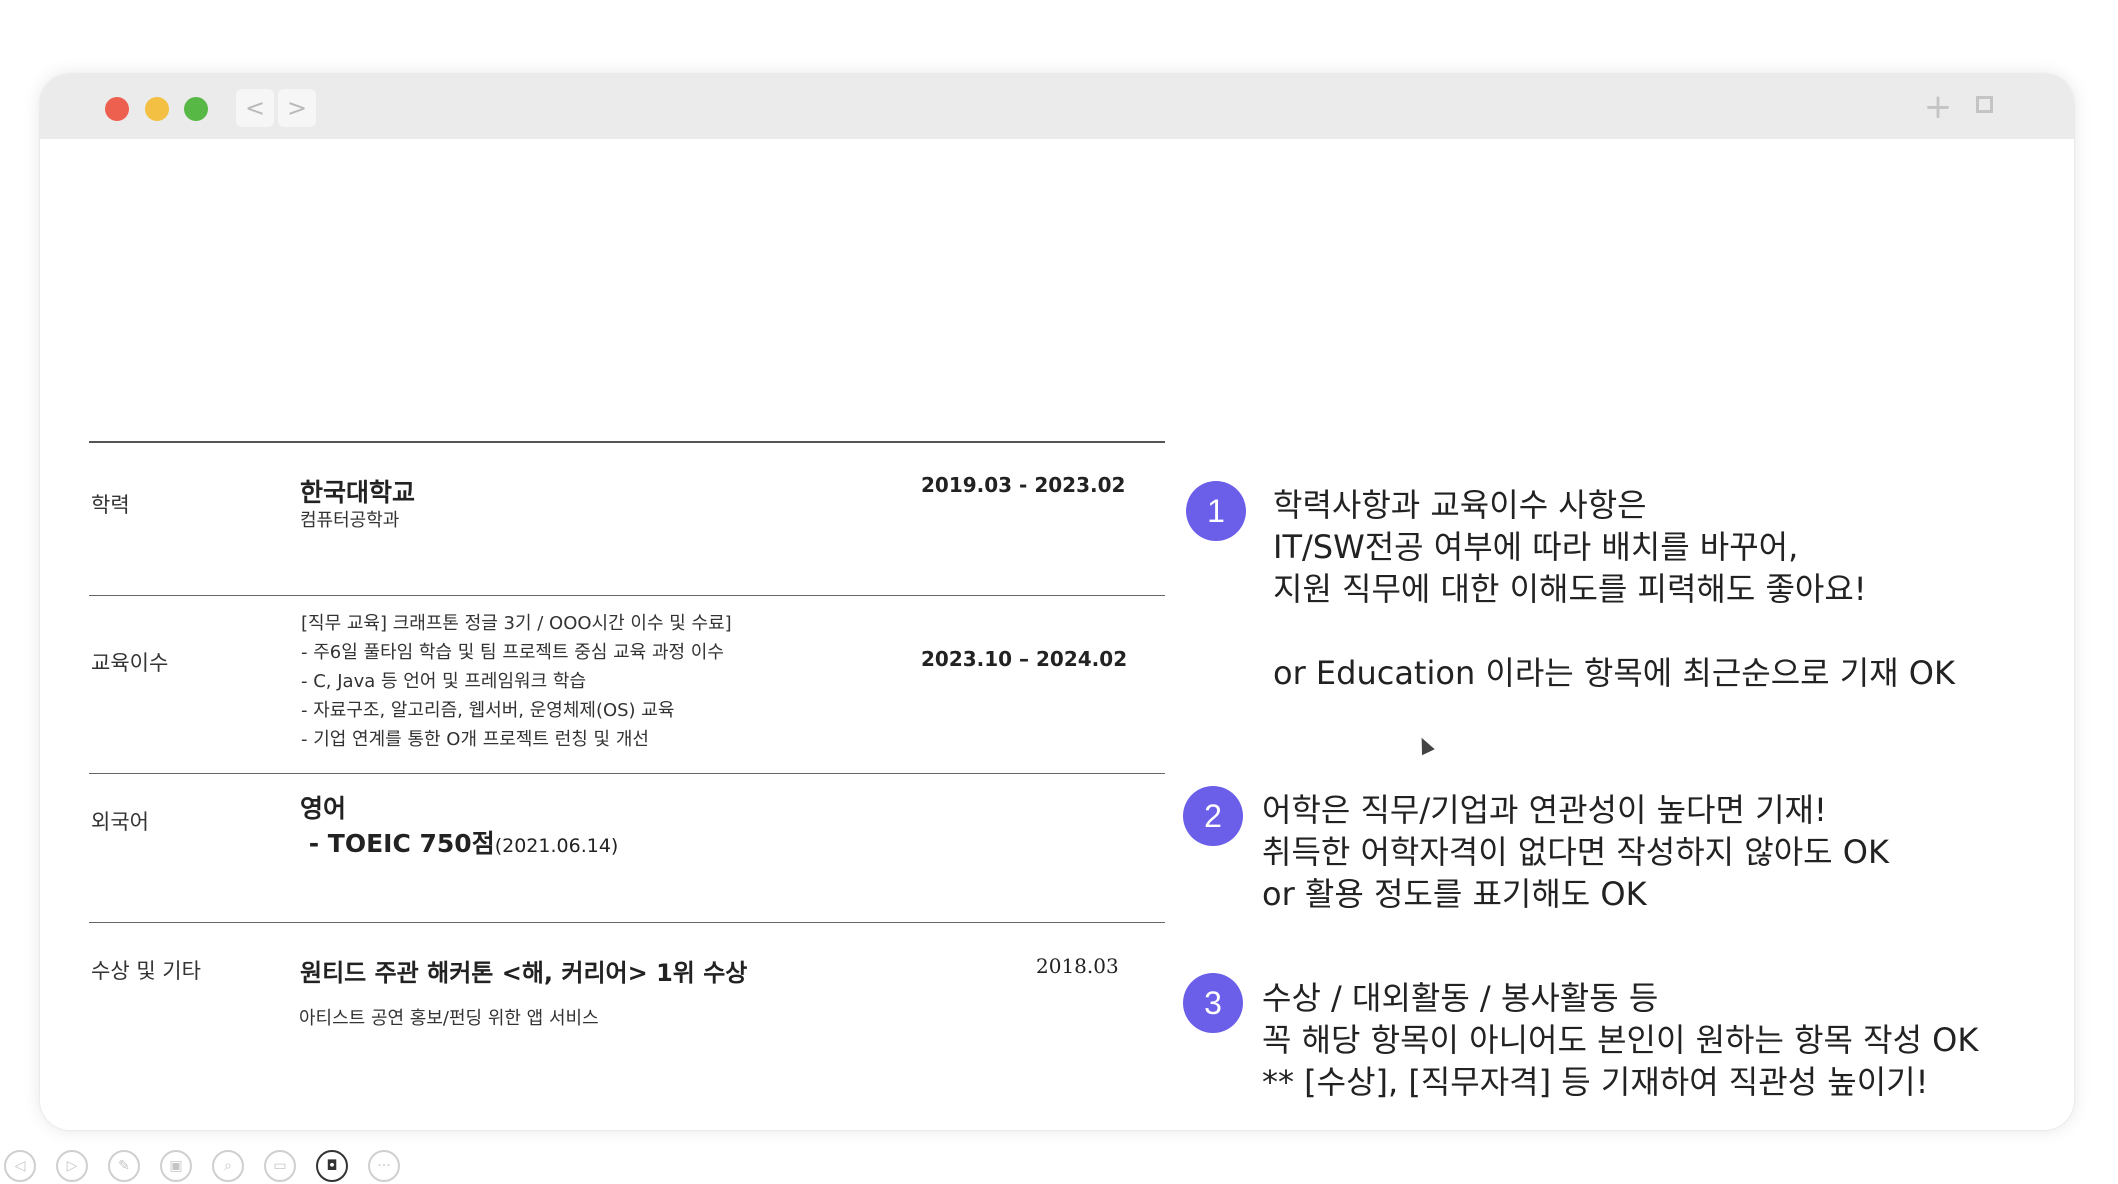  What do you see at coordinates (512, 652) in the screenshot?
I see `training-line: - 주6일 풀타임 학습 및 팀 프로젝트 중심 교육 과정 이수` at bounding box center [512, 652].